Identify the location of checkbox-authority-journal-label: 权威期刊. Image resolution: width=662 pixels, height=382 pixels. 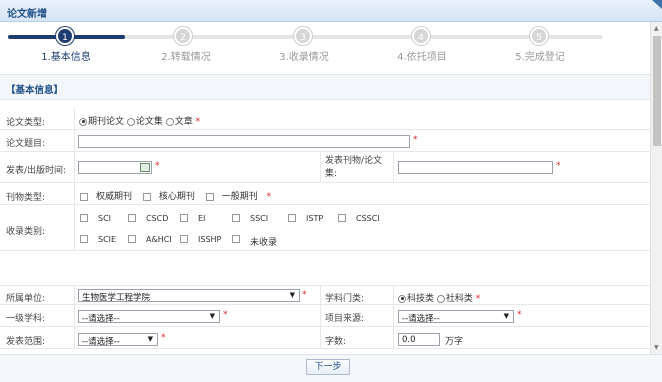
(114, 197).